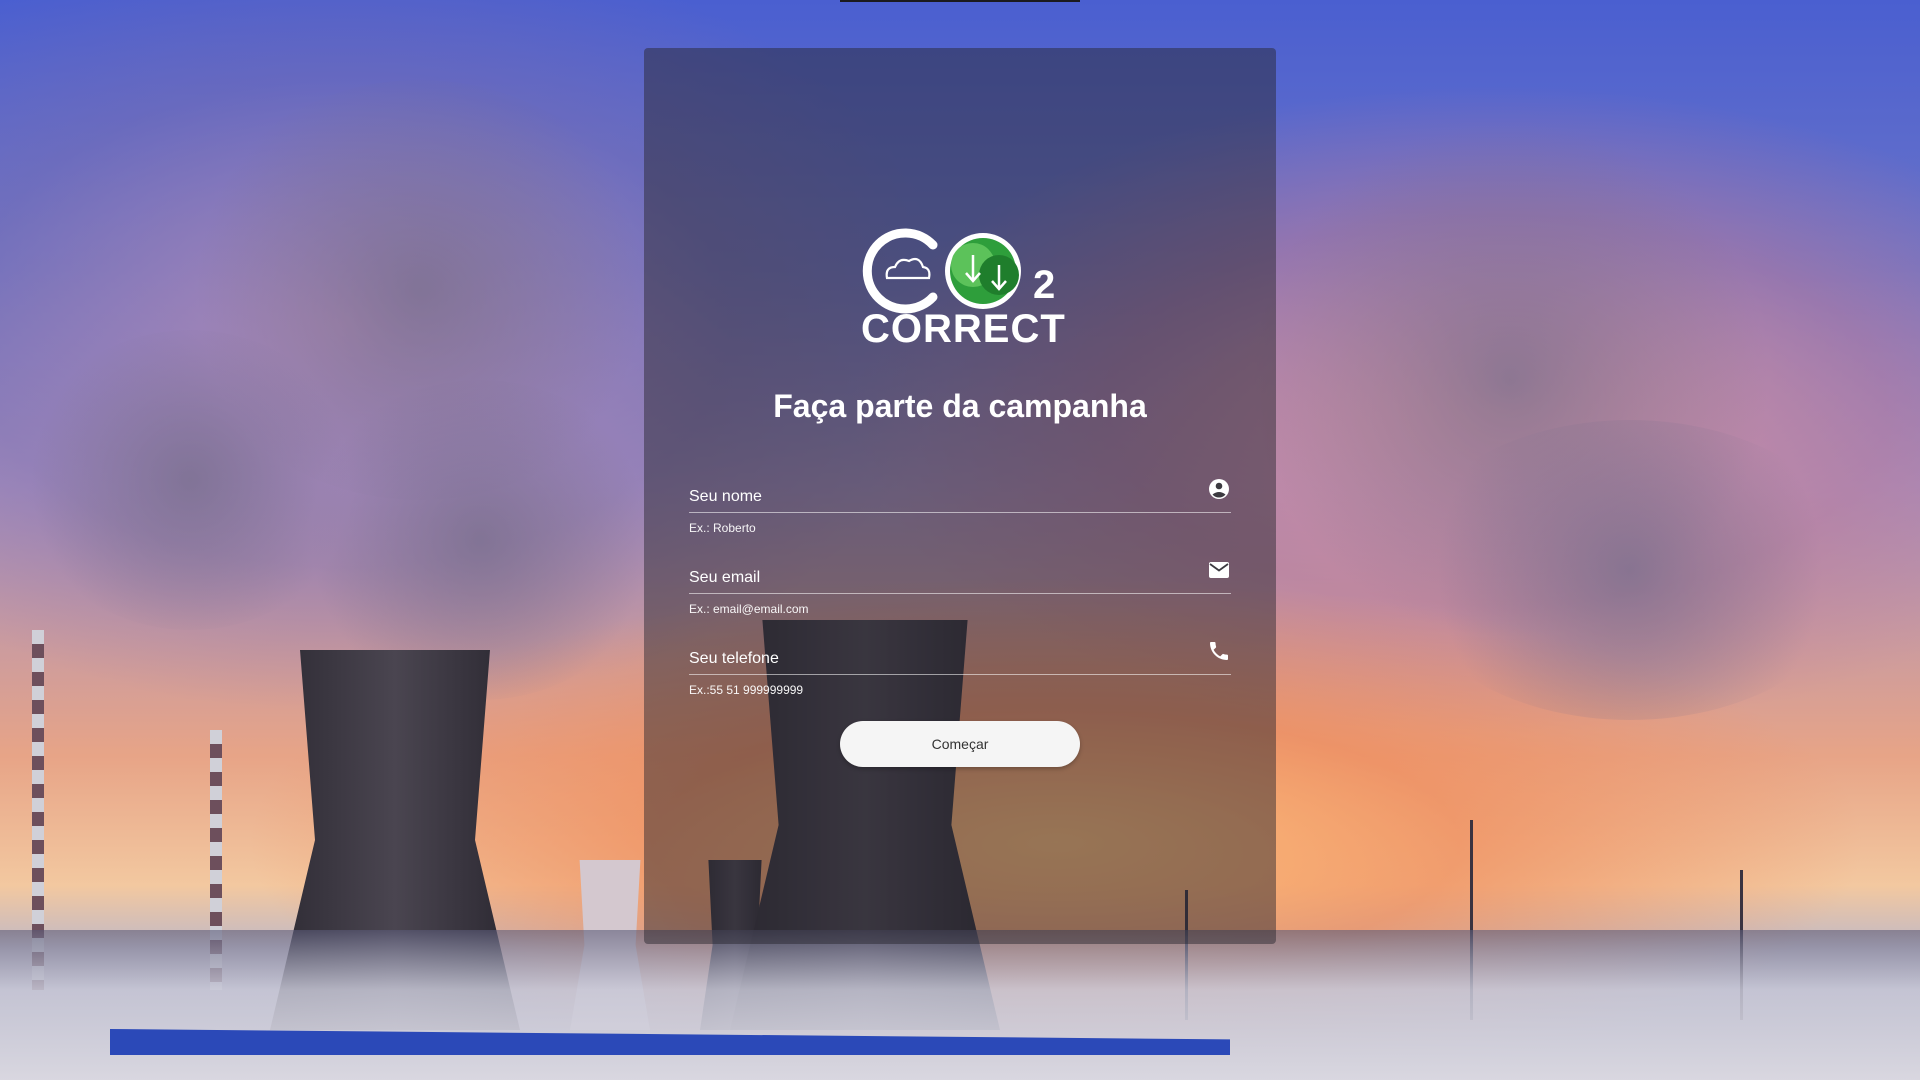  Describe the element at coordinates (1630, 570) in the screenshot. I see `smoke-cloud` at that location.